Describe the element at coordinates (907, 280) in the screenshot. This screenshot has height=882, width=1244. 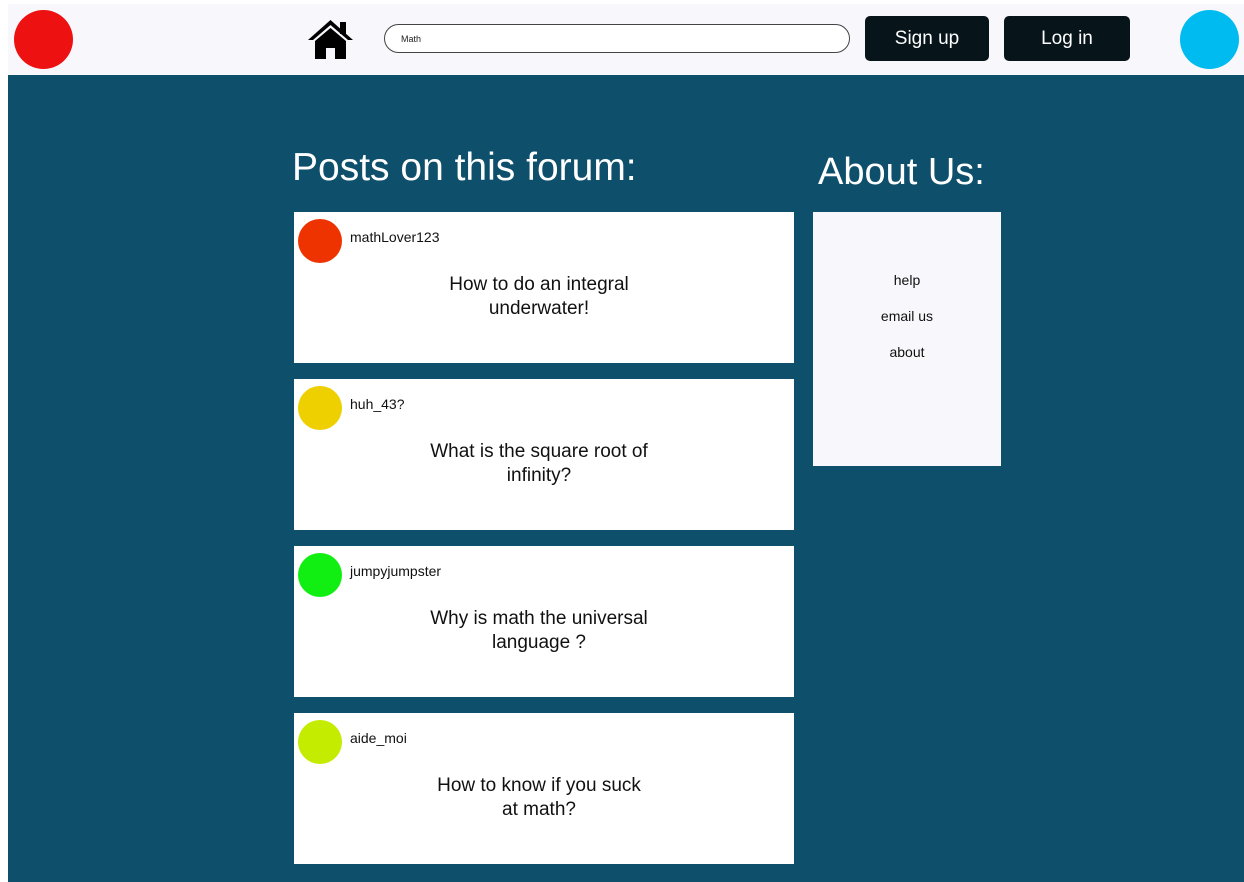
I see `help-link: help` at that location.